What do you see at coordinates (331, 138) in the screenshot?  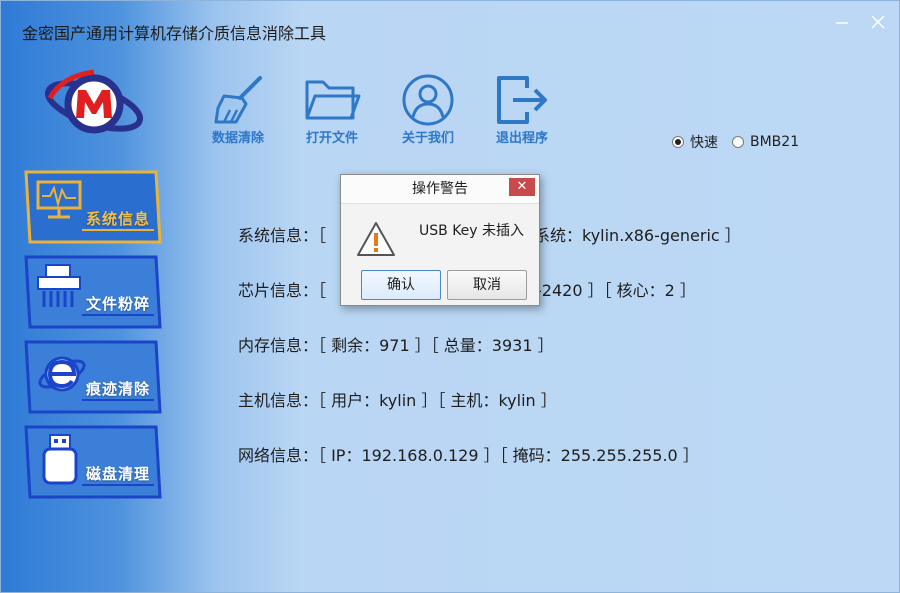 I see `toolbar-label: 打开文件` at bounding box center [331, 138].